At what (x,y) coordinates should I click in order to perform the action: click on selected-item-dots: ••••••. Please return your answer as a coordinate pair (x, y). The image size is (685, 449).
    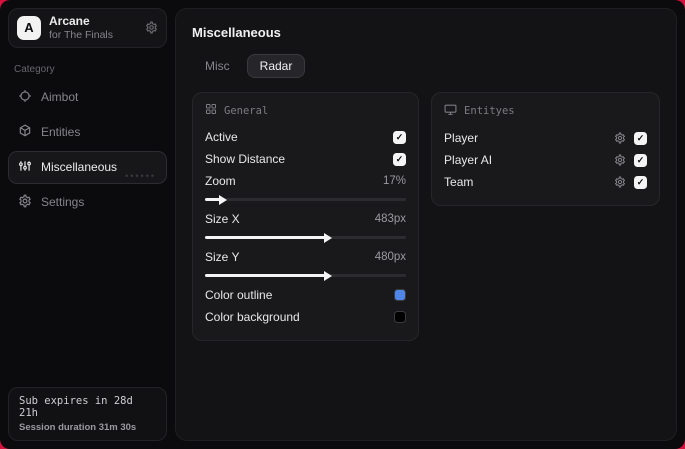
    Looking at the image, I should click on (140, 175).